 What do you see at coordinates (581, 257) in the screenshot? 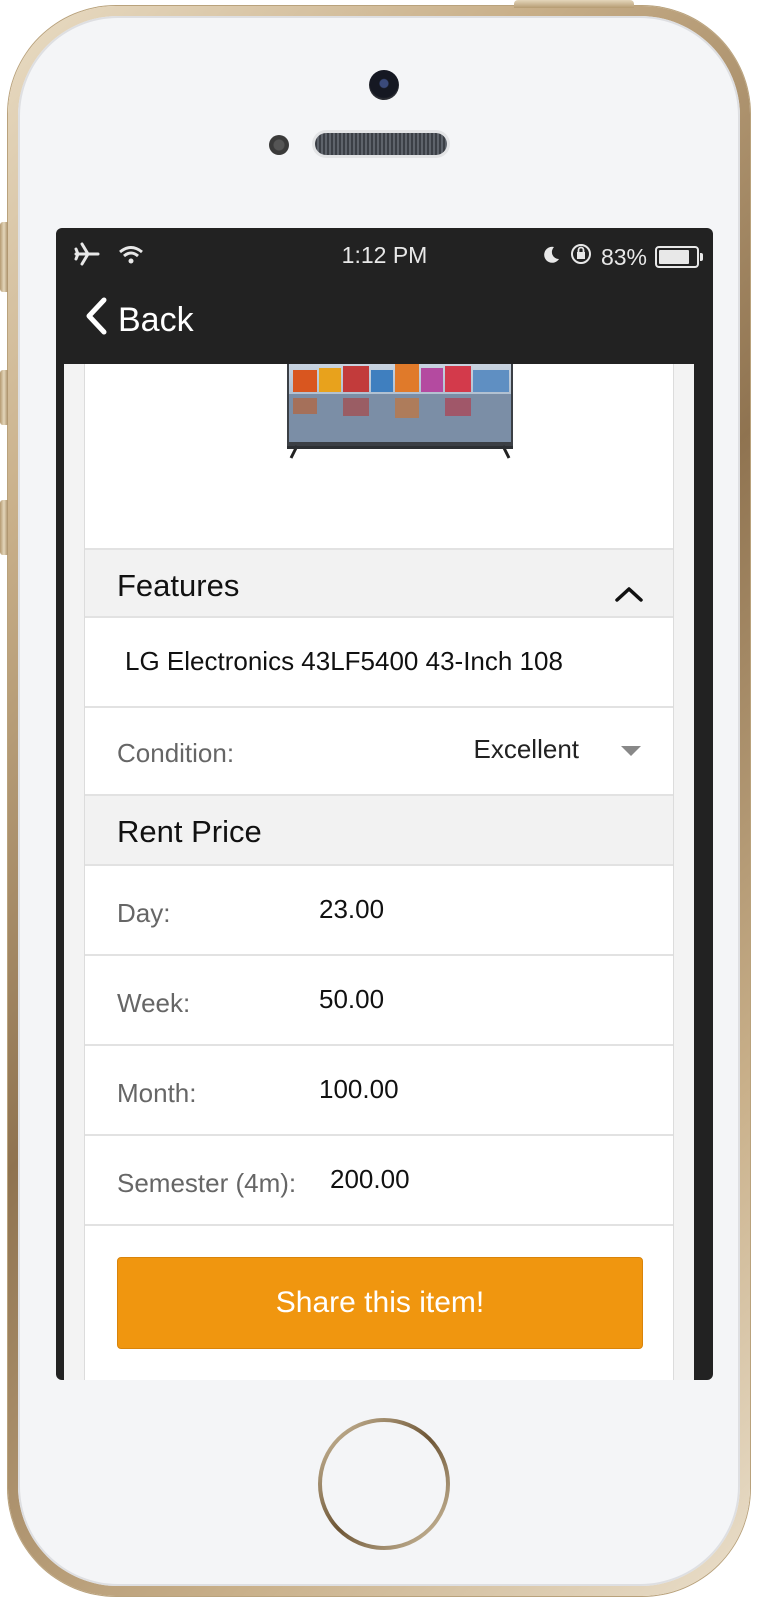
I see `rotation-lock-icon` at bounding box center [581, 257].